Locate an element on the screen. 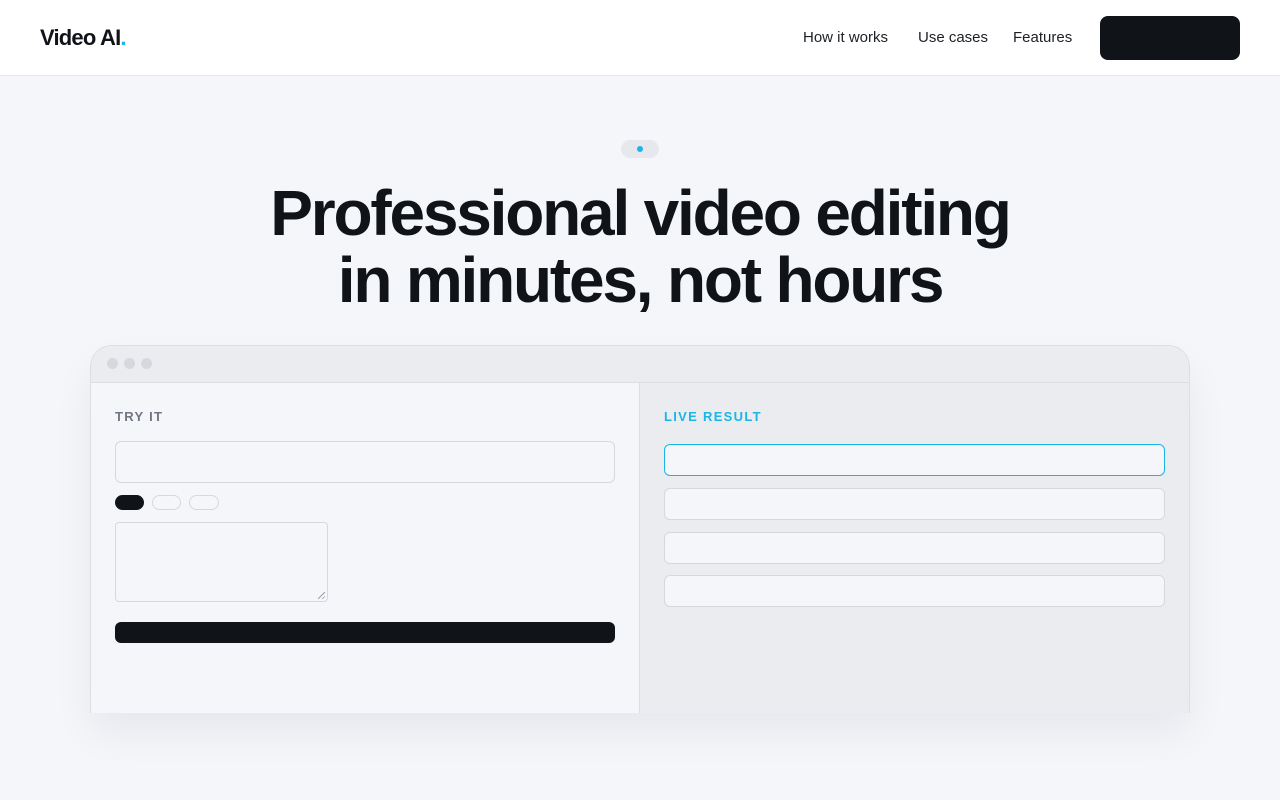 This screenshot has width=1280, height=800. details-textarea is located at coordinates (221, 562).